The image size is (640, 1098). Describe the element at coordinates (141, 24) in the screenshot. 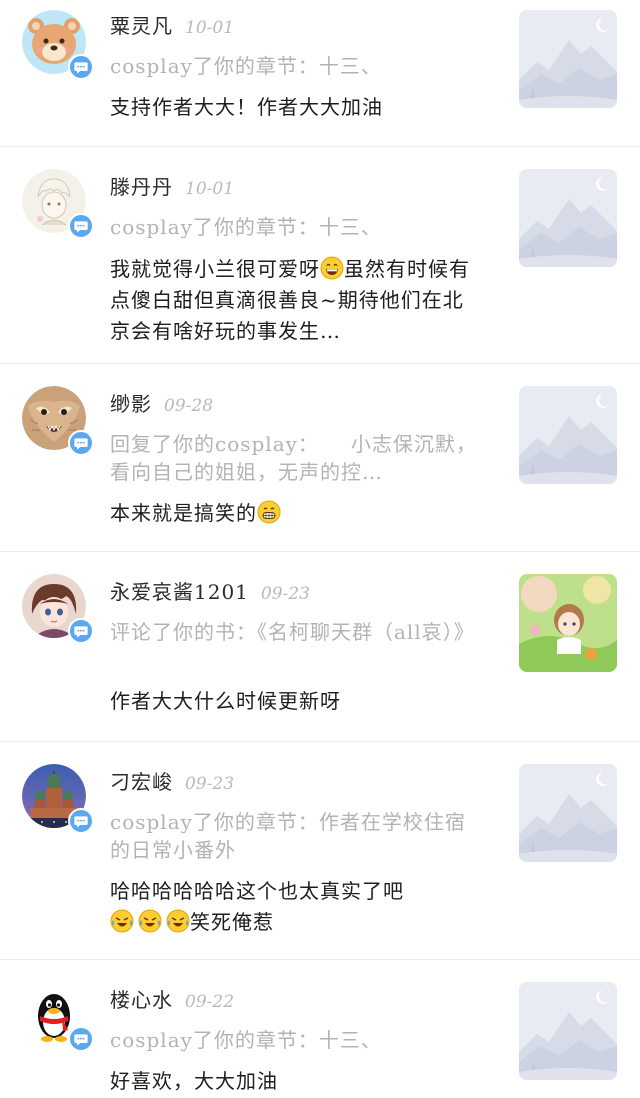

I see `username: 粟灵凡` at that location.